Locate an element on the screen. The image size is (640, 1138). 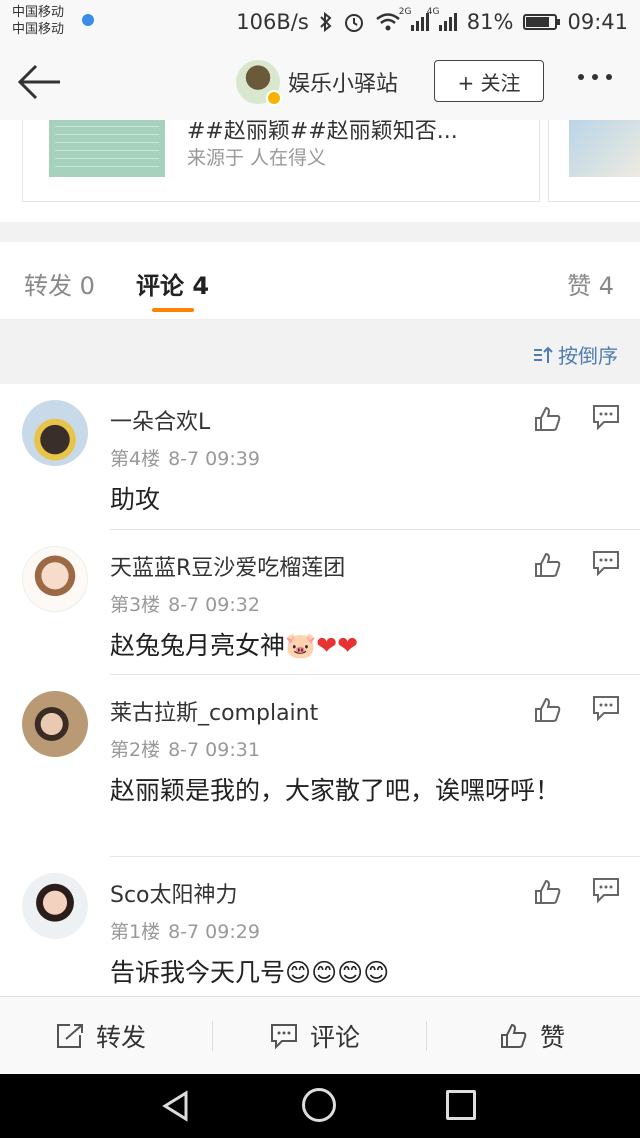
comment-time: 8-7 09:31 is located at coordinates (214, 750).